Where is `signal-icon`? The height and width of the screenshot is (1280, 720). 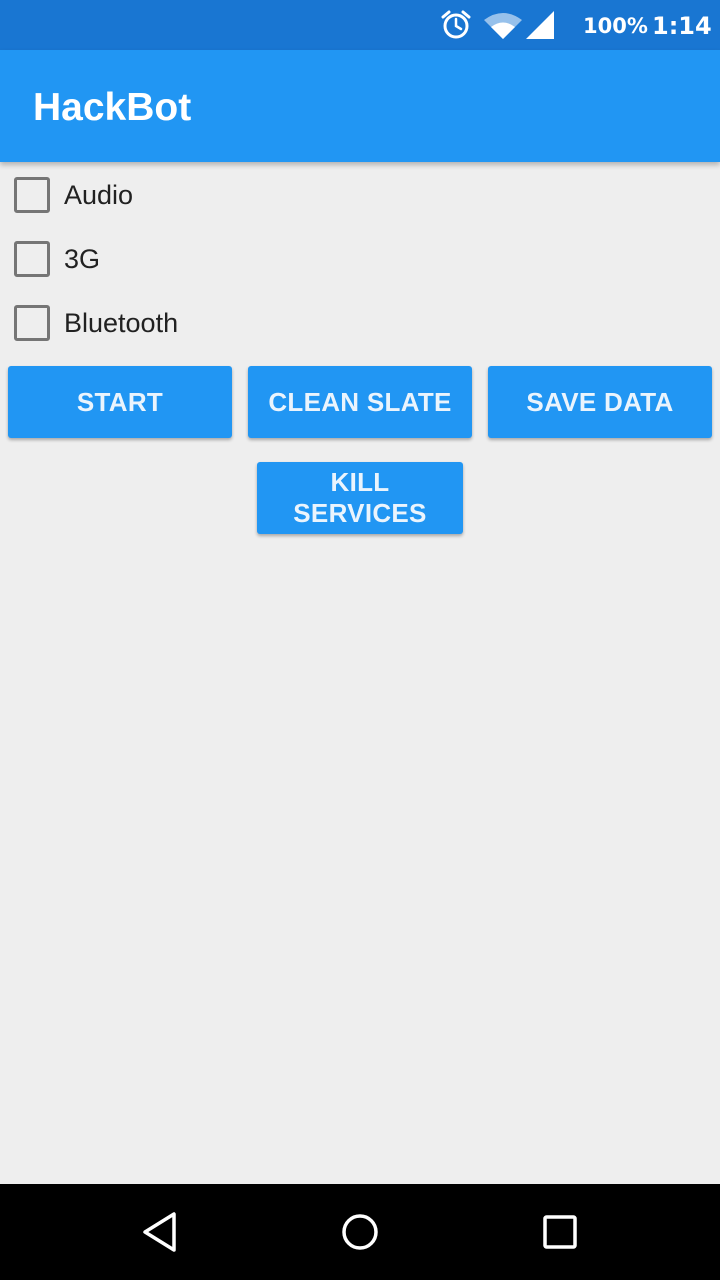 signal-icon is located at coordinates (540, 25).